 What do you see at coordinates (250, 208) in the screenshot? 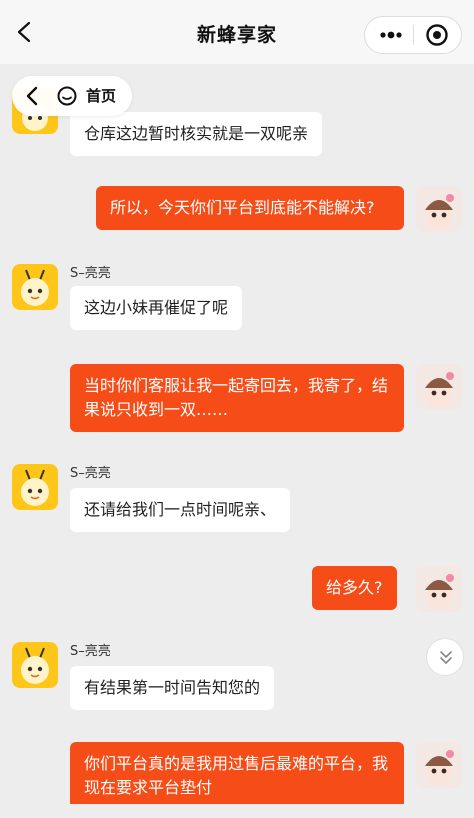
I see `outgoing-message-bubble: 所以，今天你们平台到底能不能解决?` at bounding box center [250, 208].